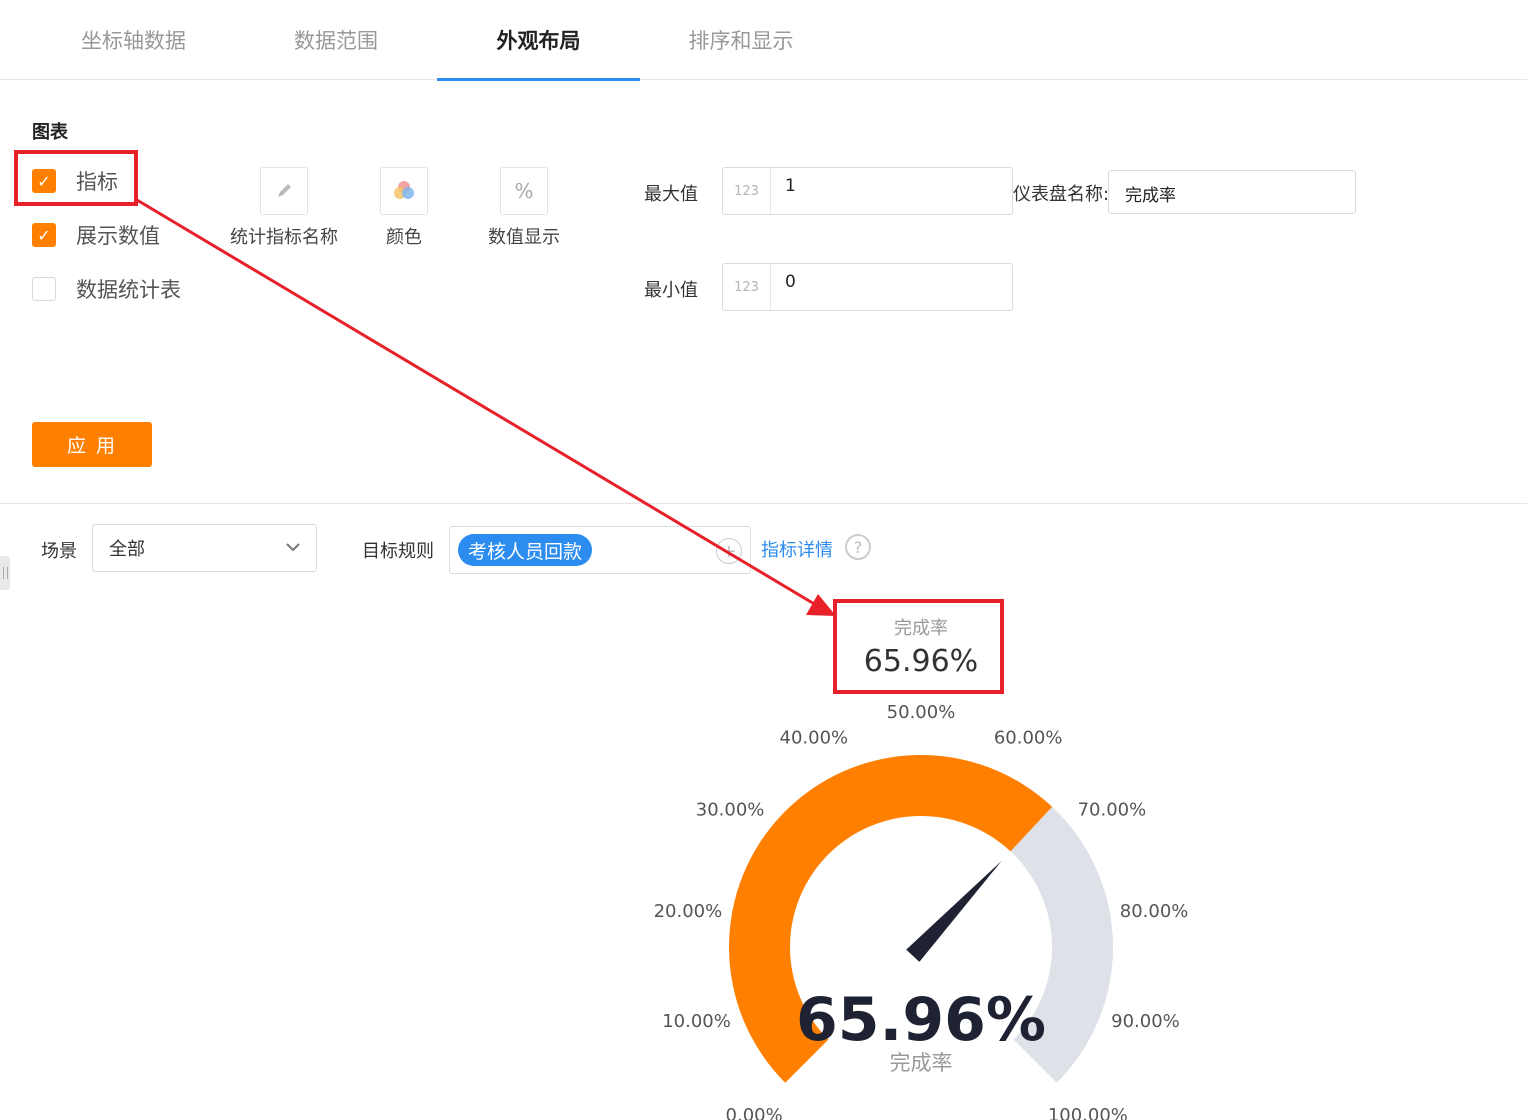 This screenshot has width=1527, height=1120. What do you see at coordinates (921, 712) in the screenshot?
I see `gauge-tick-label: 50.00%` at bounding box center [921, 712].